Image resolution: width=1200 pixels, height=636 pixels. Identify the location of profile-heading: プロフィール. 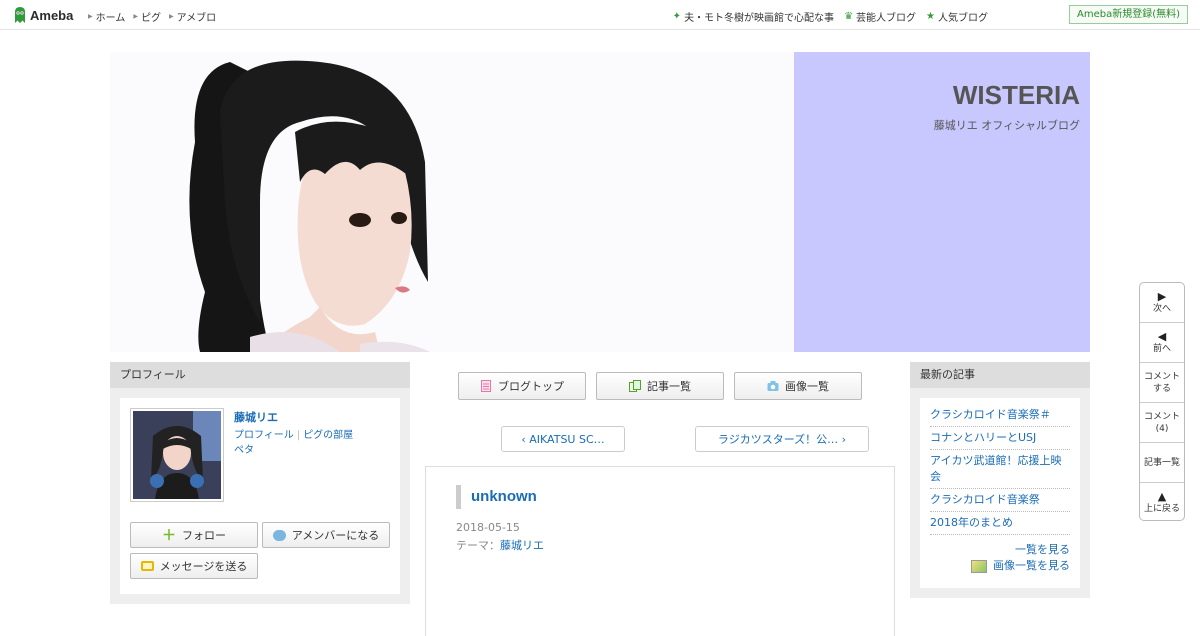
(260, 375).